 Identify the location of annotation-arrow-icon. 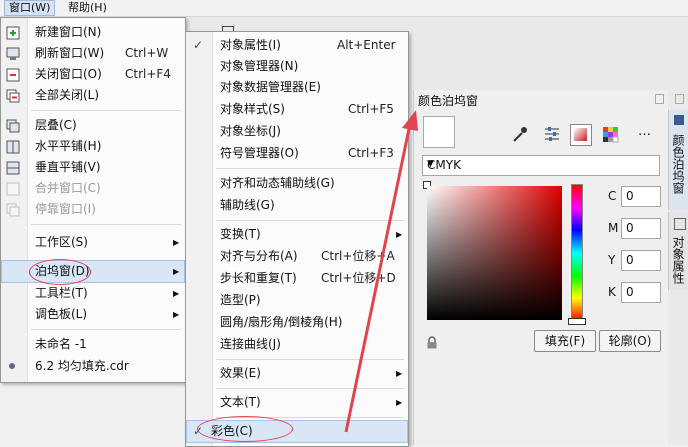
(381, 271).